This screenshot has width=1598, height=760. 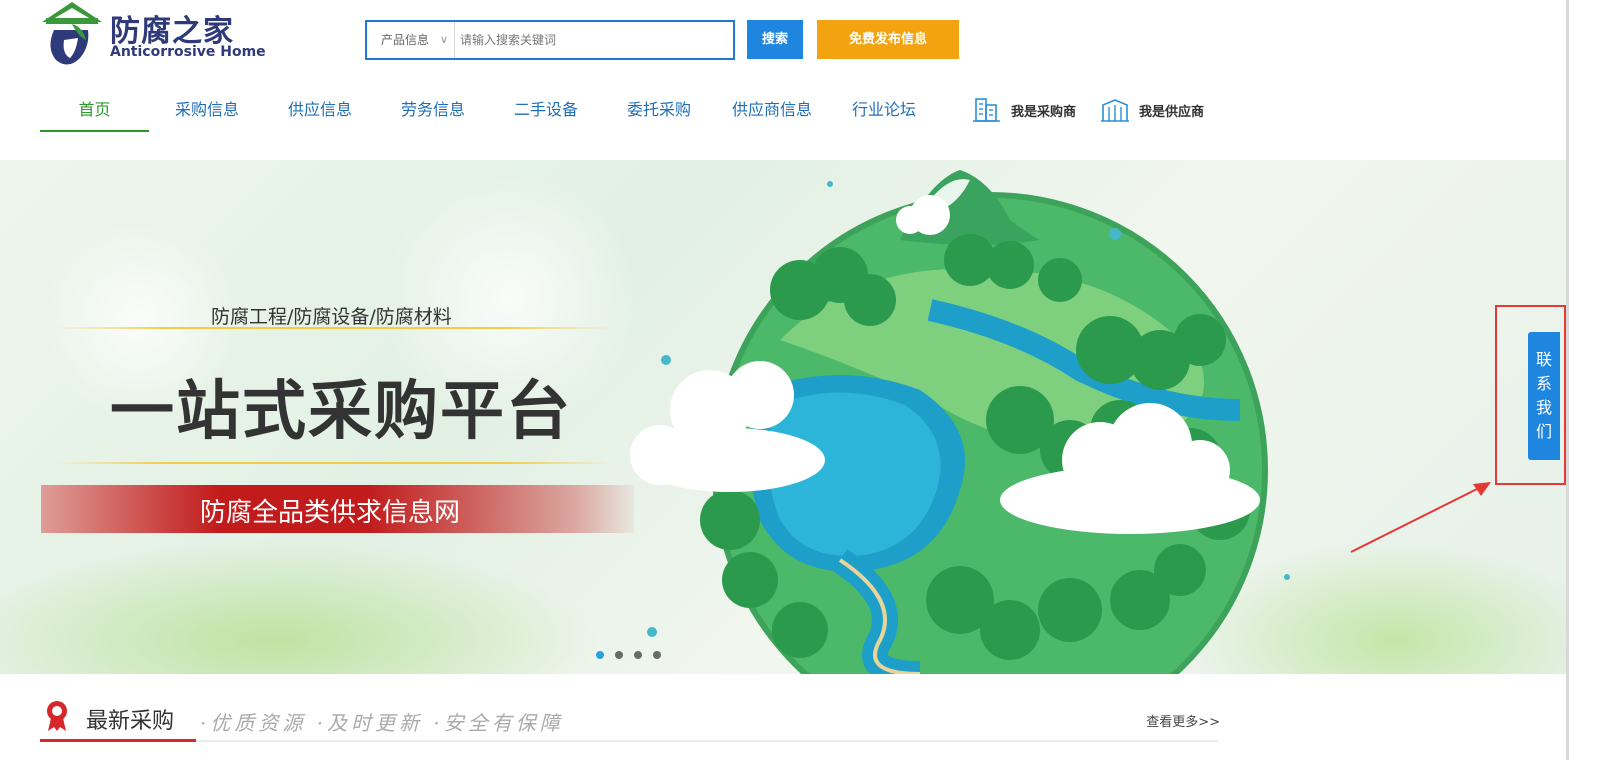 I want to click on buyer-entry: 我是采购商, so click(x=1024, y=110).